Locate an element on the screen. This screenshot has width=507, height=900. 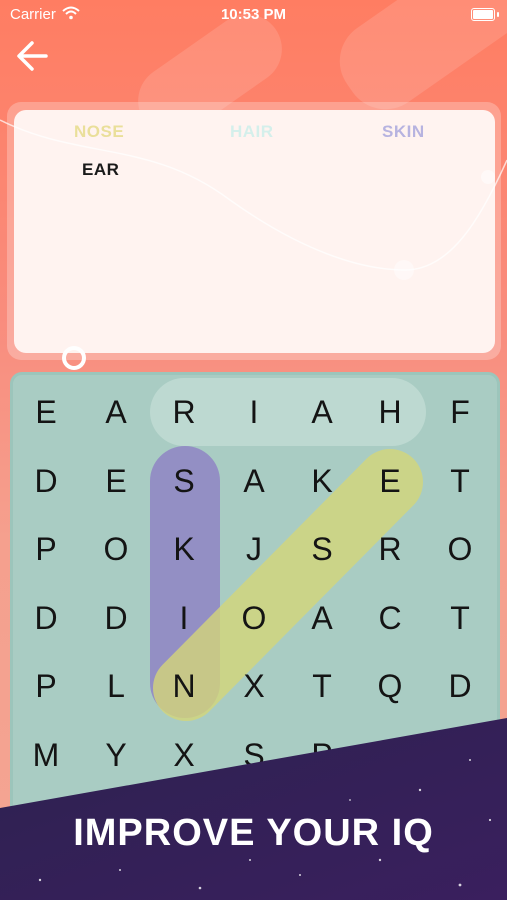
grid-letter: J is located at coordinates (254, 549).